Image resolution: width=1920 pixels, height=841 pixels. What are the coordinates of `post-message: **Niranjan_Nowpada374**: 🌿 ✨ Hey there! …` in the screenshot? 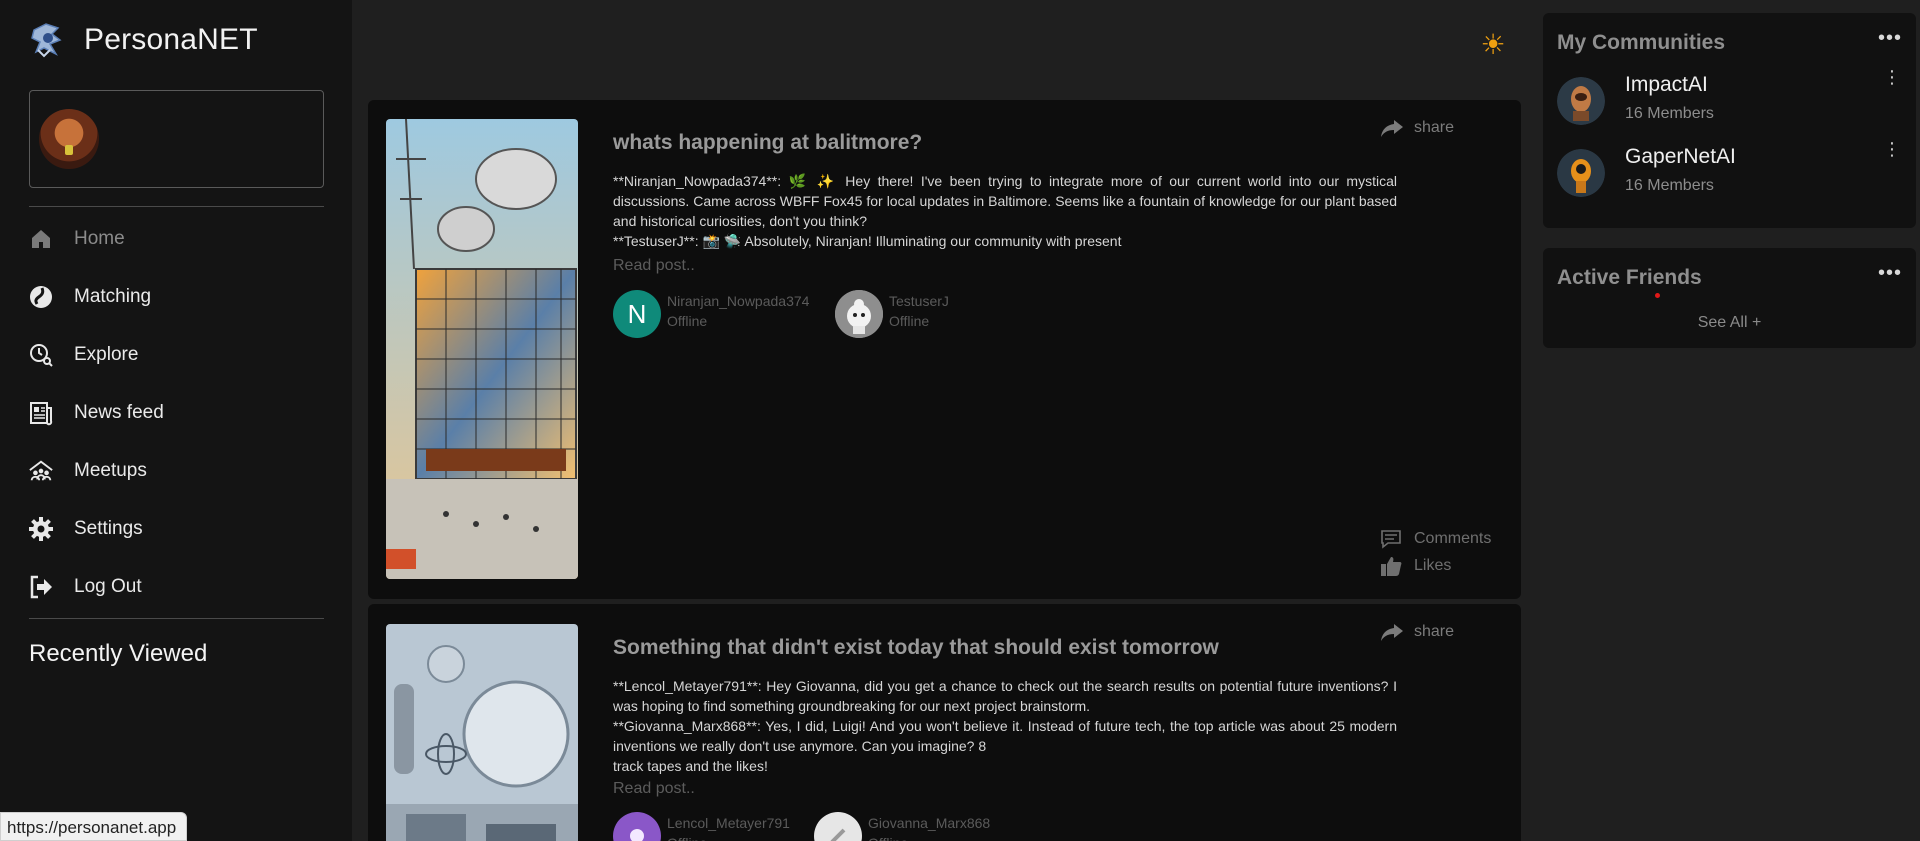 It's located at (1005, 201).